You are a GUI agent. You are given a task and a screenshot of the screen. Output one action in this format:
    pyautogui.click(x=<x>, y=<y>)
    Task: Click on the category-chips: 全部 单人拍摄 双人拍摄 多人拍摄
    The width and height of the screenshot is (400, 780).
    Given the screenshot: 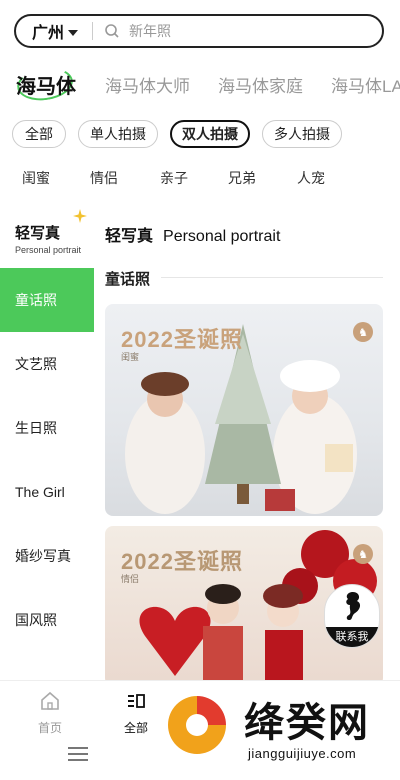 What is the action you would take?
    pyautogui.click(x=200, y=135)
    